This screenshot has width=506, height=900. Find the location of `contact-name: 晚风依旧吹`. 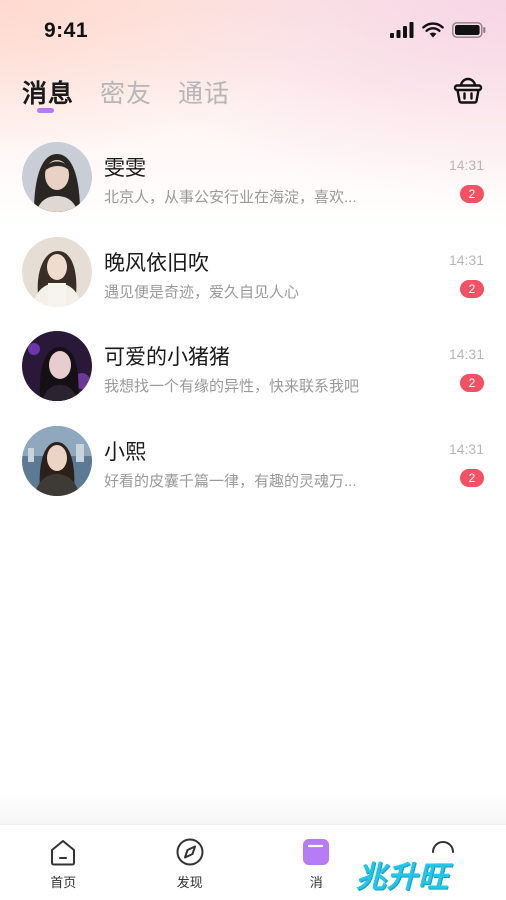

contact-name: 晚风依旧吹 is located at coordinates (156, 263).